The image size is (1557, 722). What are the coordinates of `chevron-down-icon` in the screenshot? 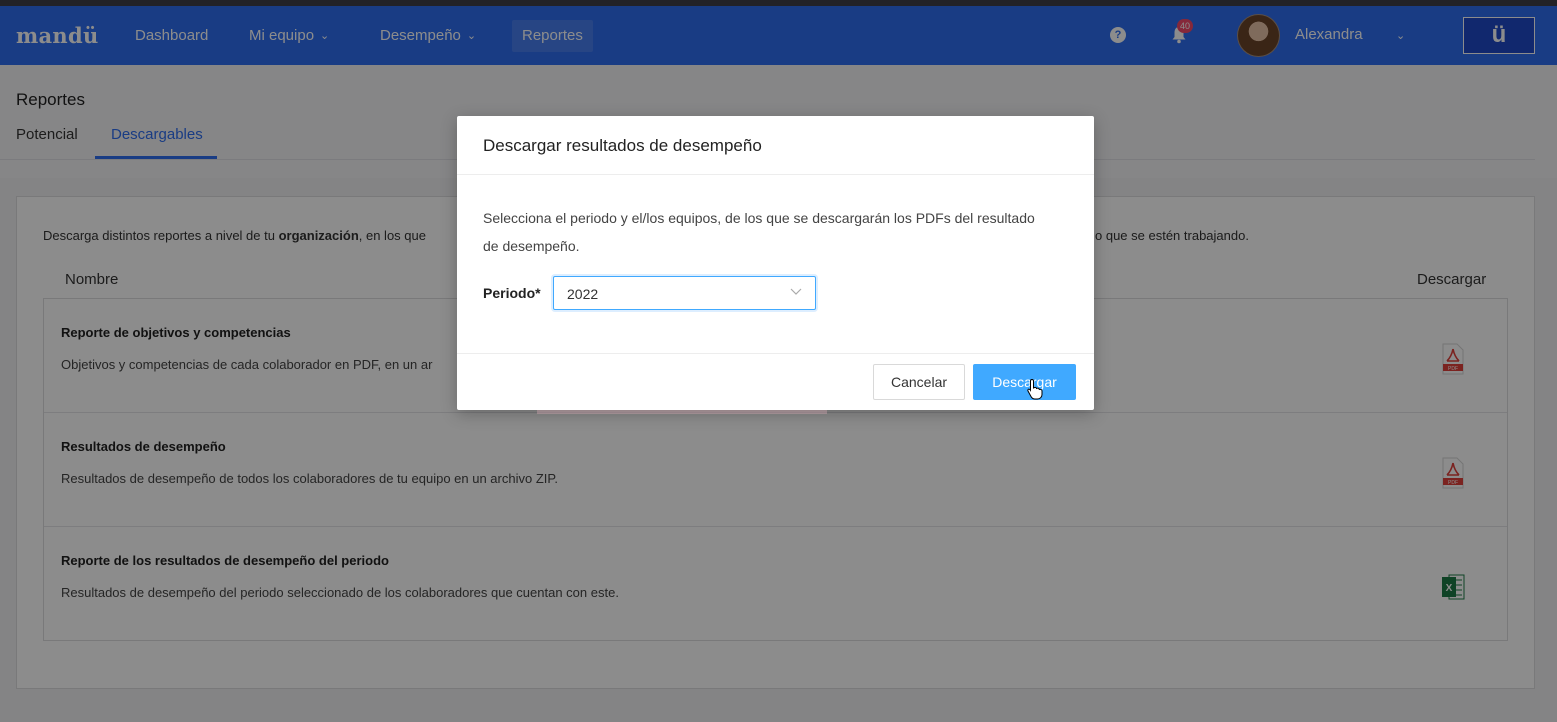 It's located at (796, 291).